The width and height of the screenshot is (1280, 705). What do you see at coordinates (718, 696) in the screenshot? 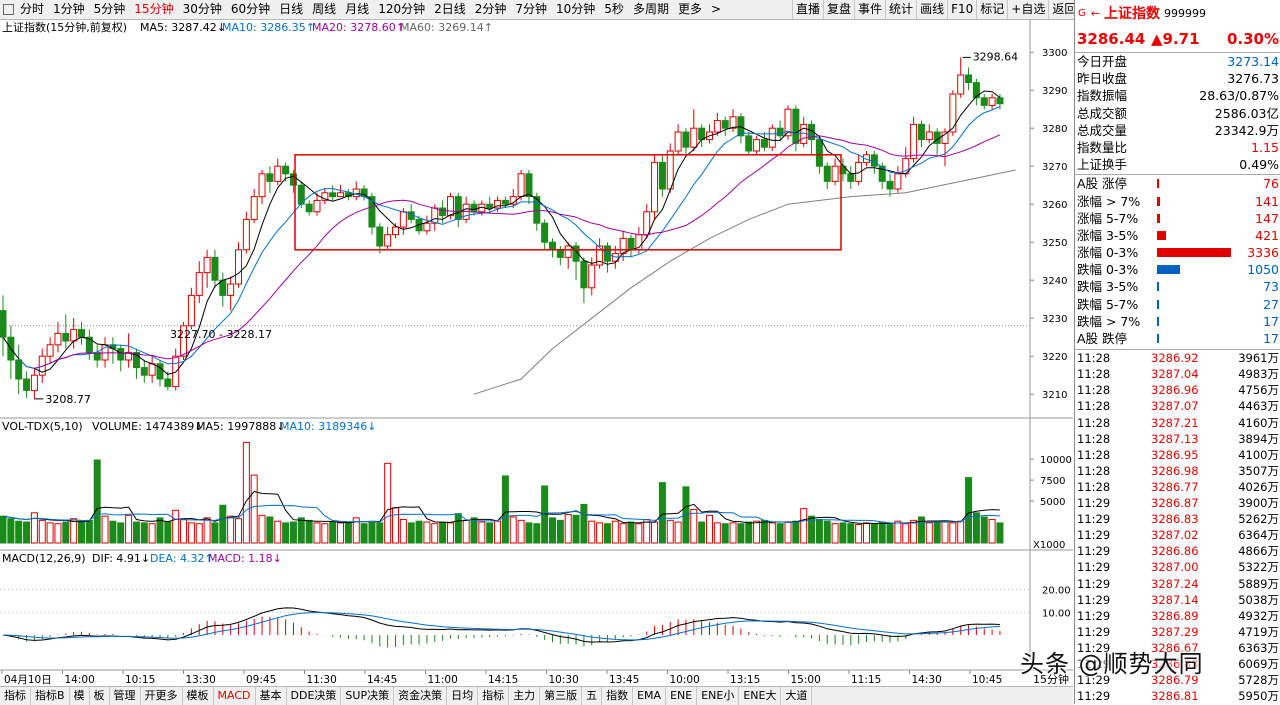
I see `indicator-tab: ENE小` at bounding box center [718, 696].